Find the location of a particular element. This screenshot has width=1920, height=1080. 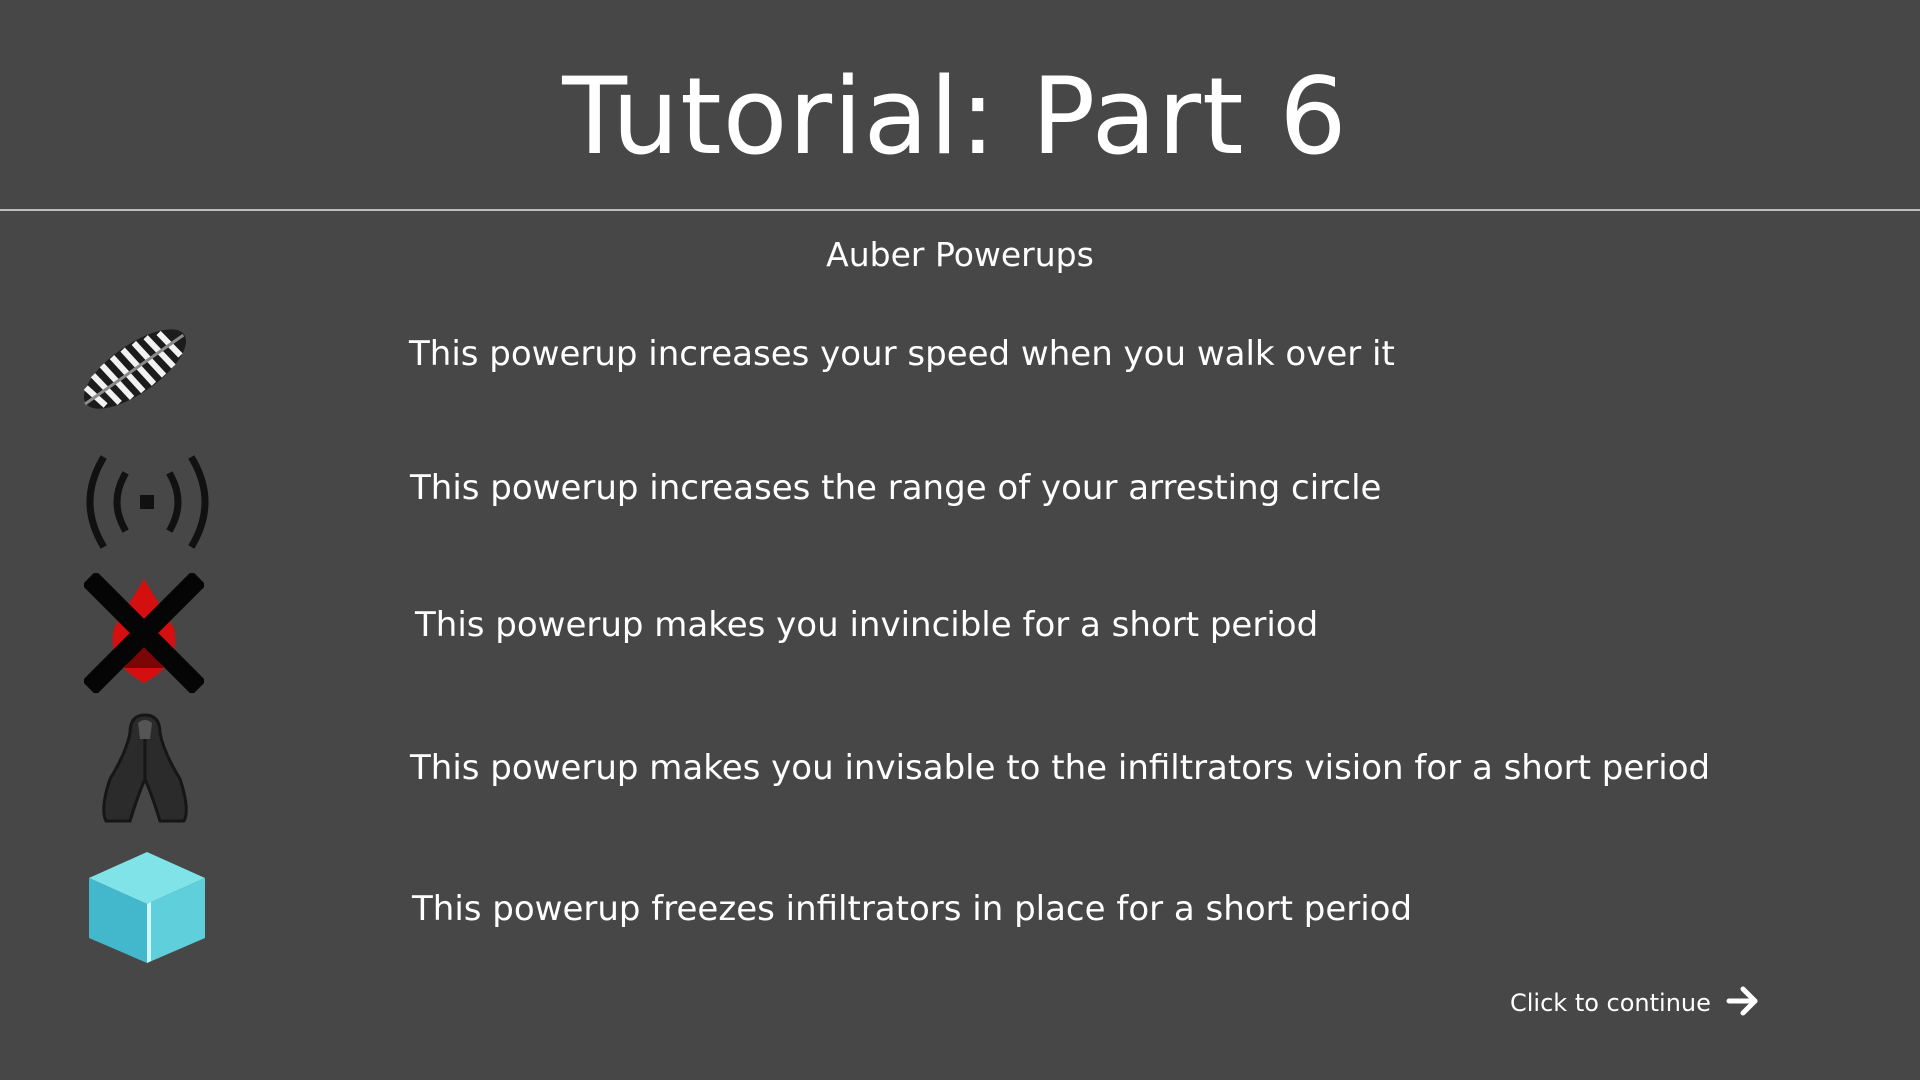

ice-cube-icon is located at coordinates (147, 909).